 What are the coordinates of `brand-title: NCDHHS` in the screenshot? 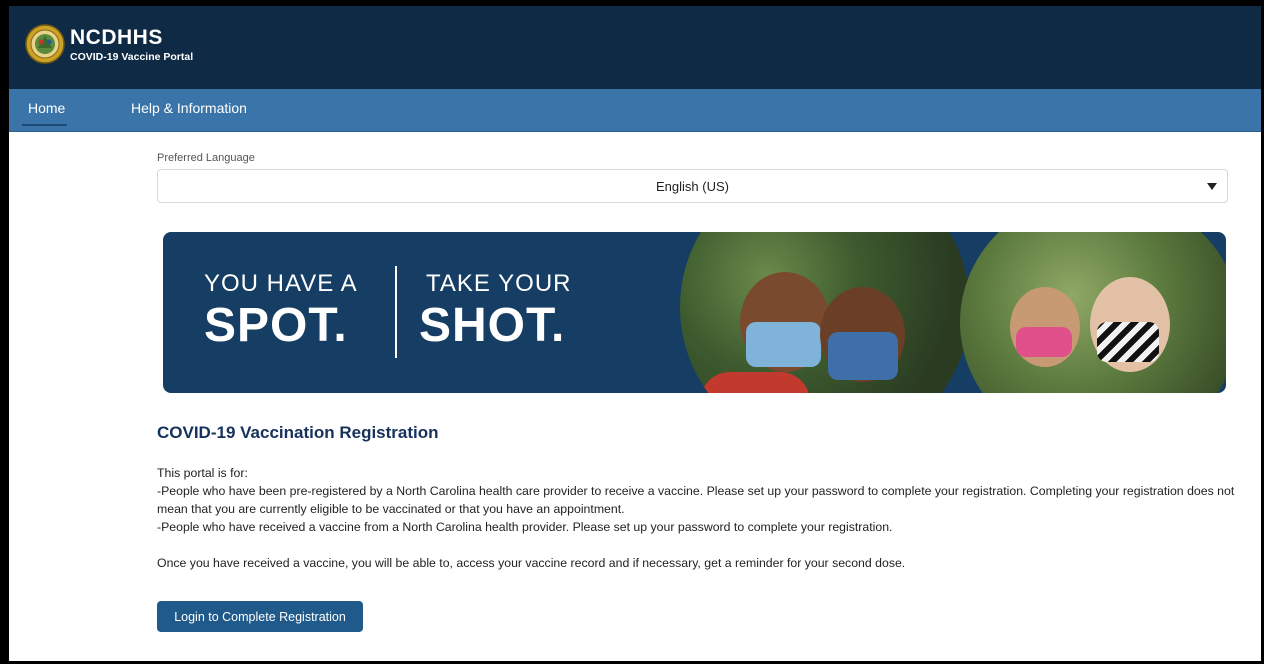 It's located at (116, 37).